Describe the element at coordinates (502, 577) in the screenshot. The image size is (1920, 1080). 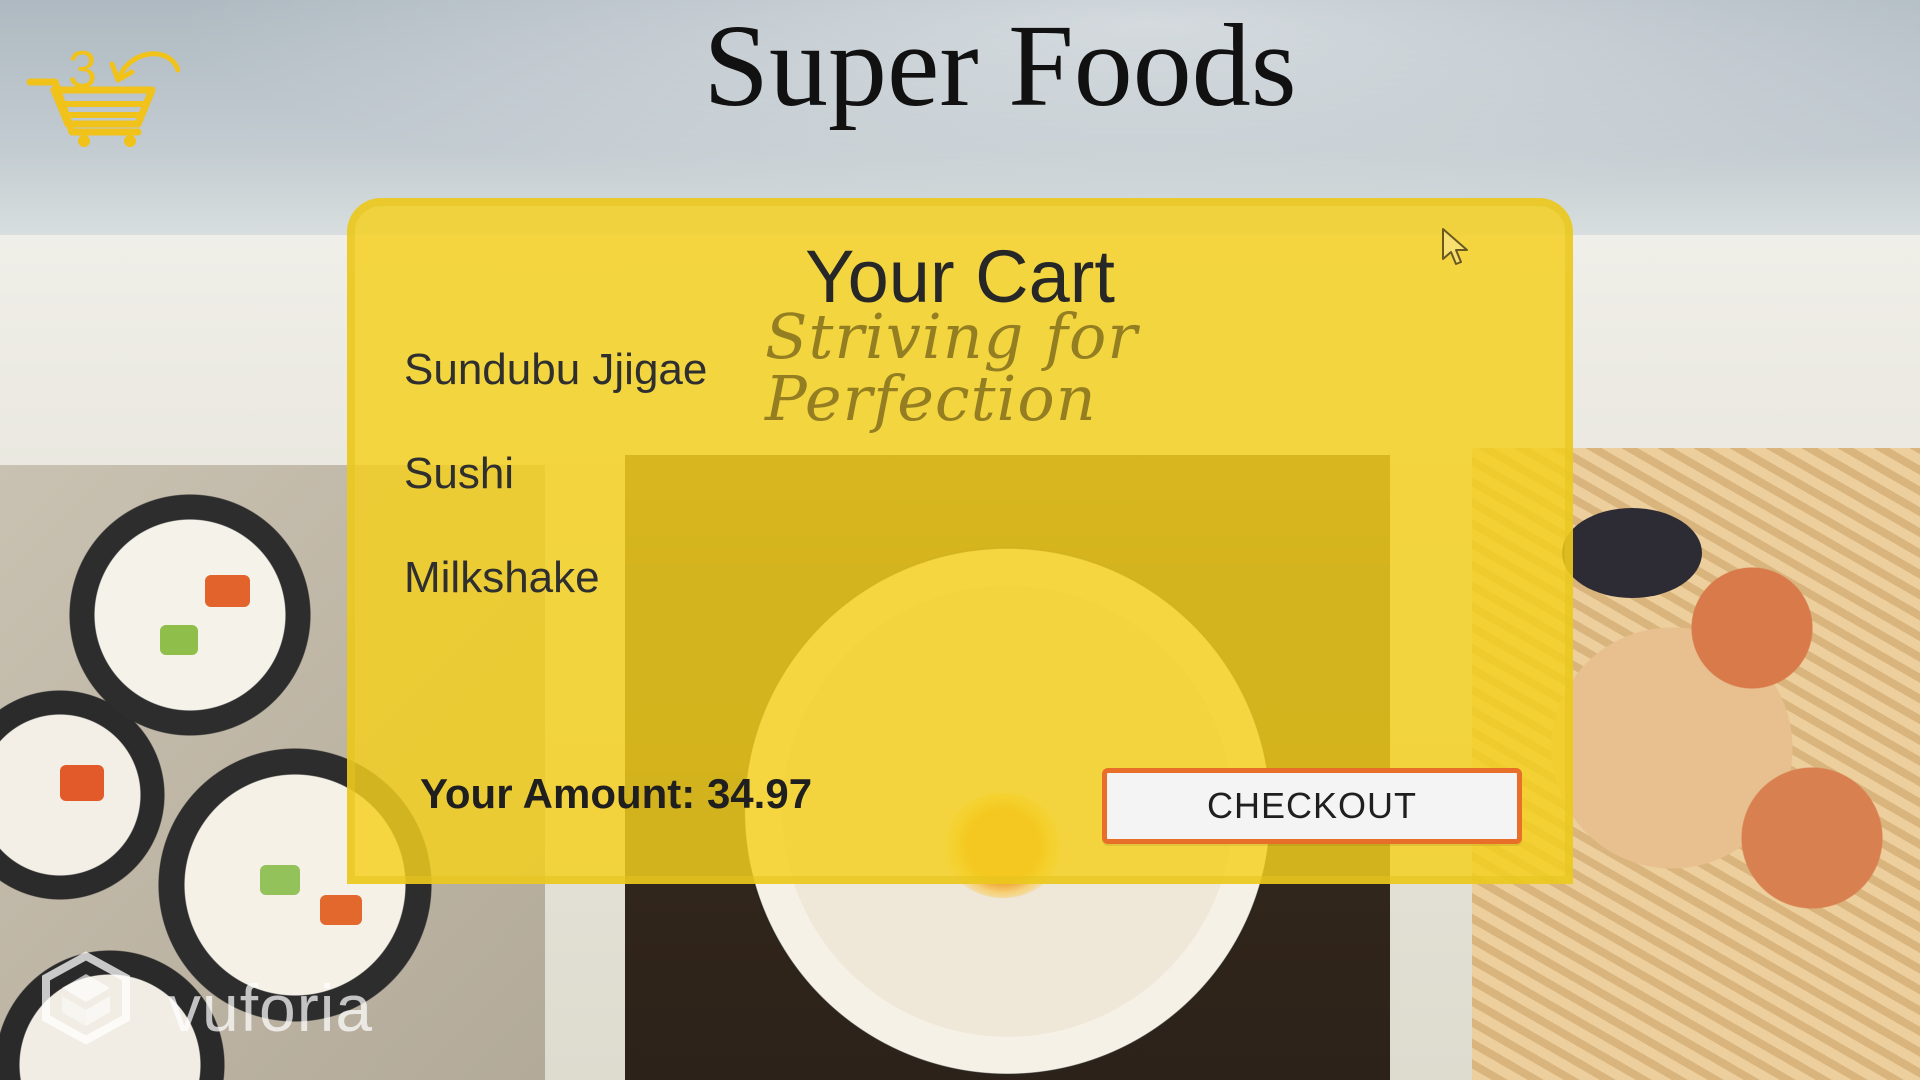
I see `cart-item: Milkshake` at that location.